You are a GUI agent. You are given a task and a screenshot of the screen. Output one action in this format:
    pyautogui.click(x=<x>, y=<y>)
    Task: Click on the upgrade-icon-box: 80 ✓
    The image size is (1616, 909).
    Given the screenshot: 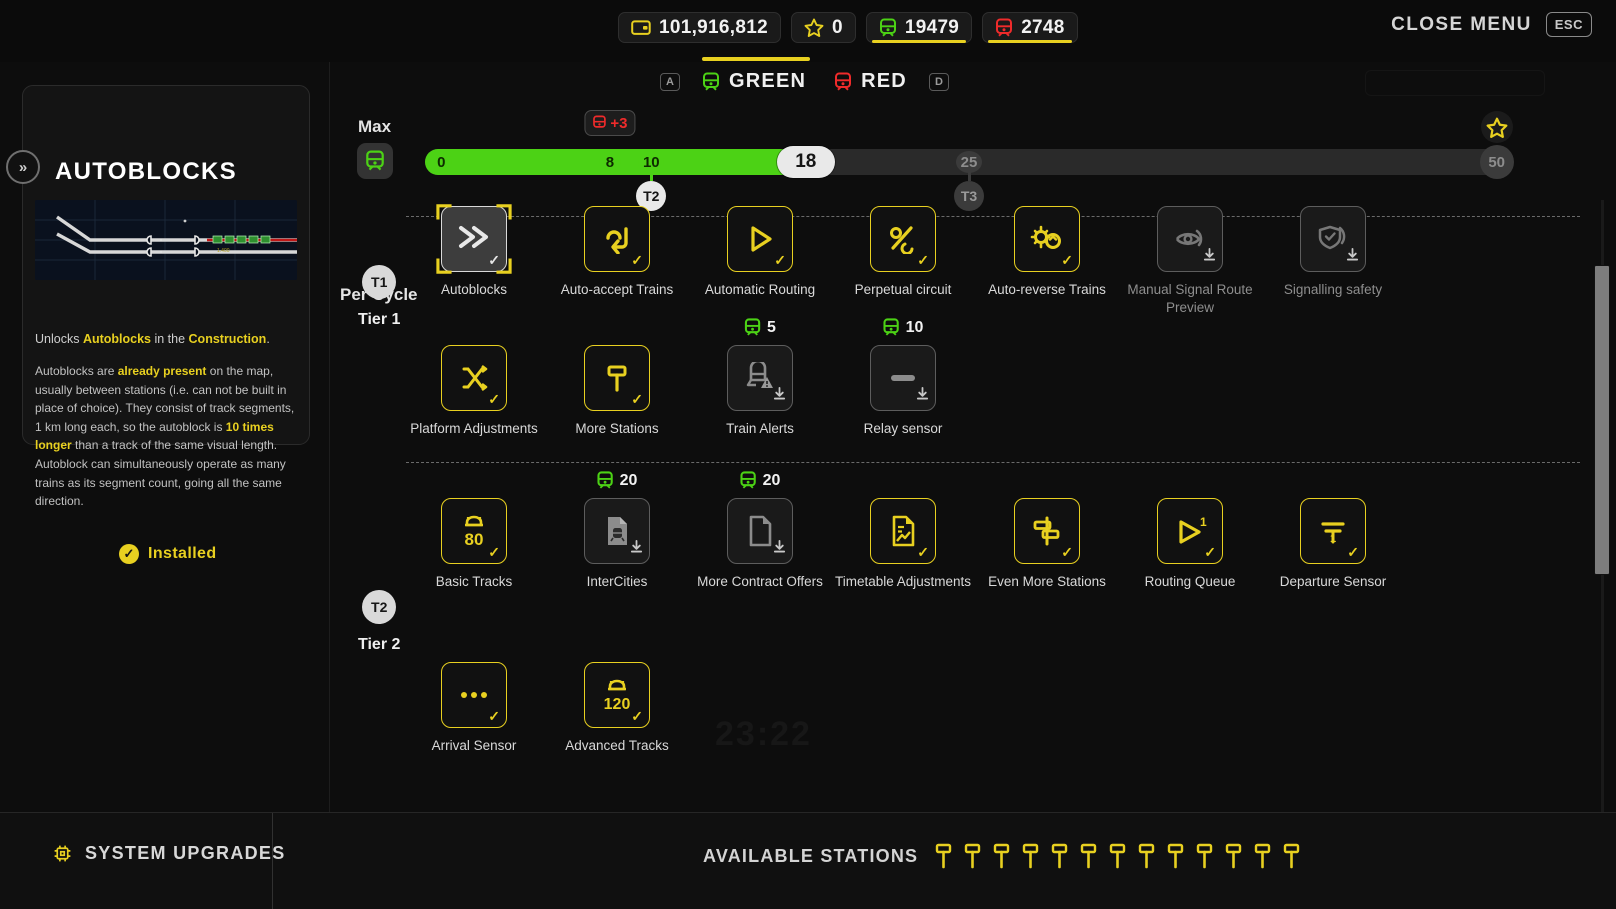 What is the action you would take?
    pyautogui.click(x=474, y=531)
    